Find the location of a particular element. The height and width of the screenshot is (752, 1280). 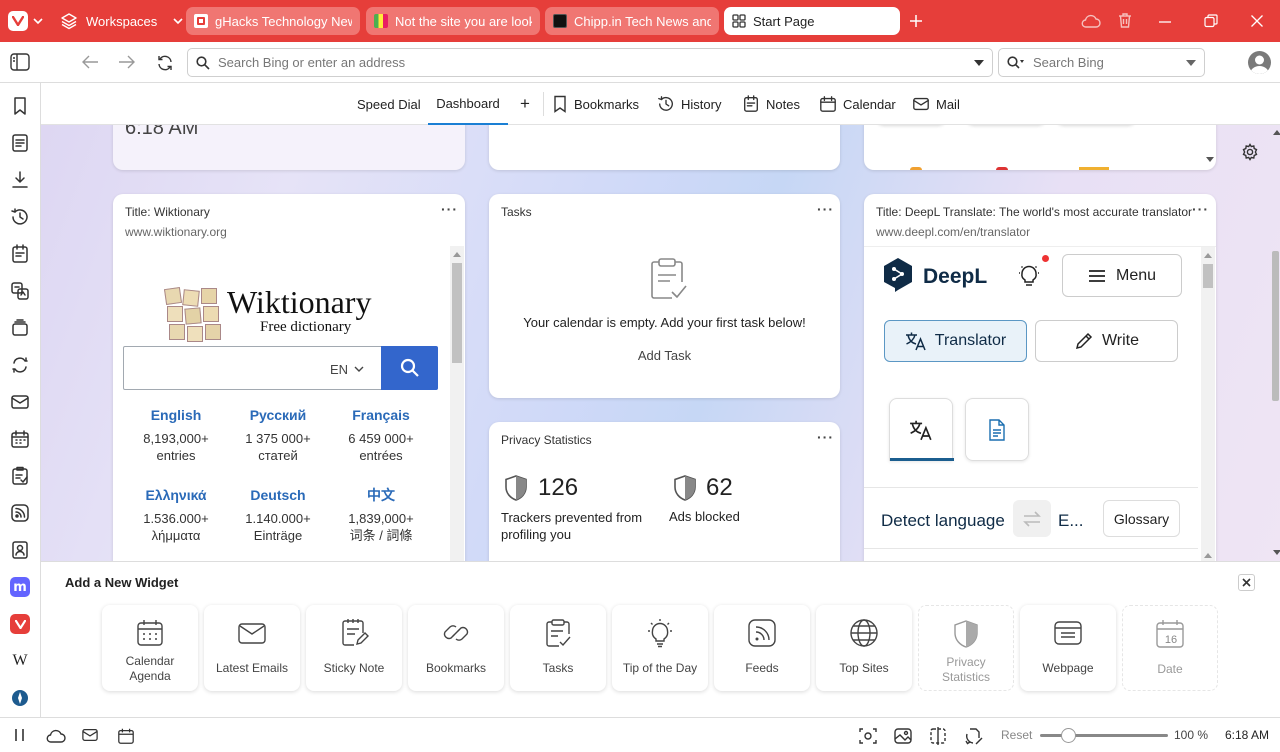

back-icon is located at coordinates (90, 62).